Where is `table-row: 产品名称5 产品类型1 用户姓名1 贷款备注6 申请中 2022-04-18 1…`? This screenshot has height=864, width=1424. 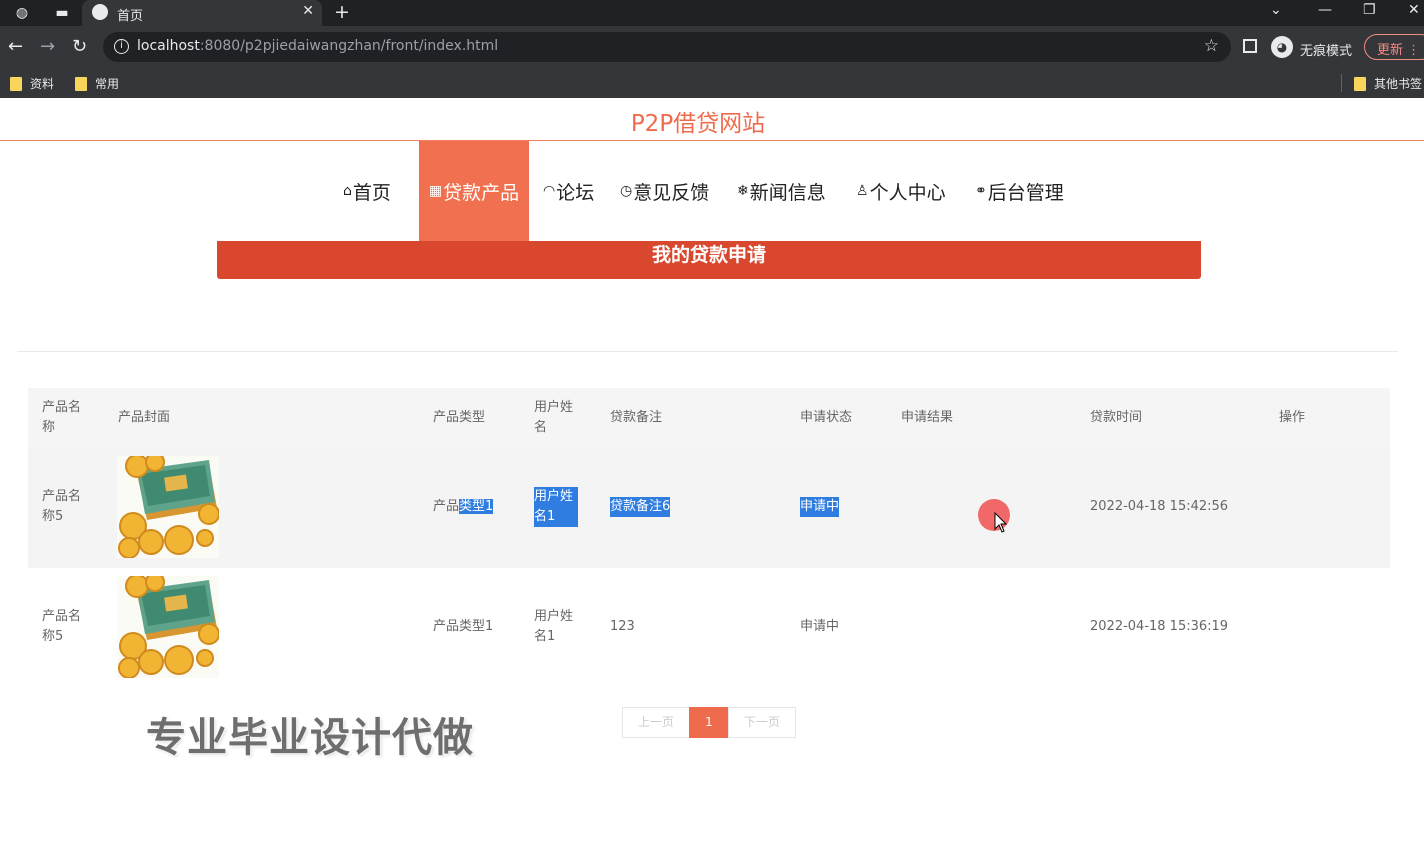 table-row: 产品名称5 产品类型1 用户姓名1 贷款备注6 申请中 2022-04-18 1… is located at coordinates (709, 508).